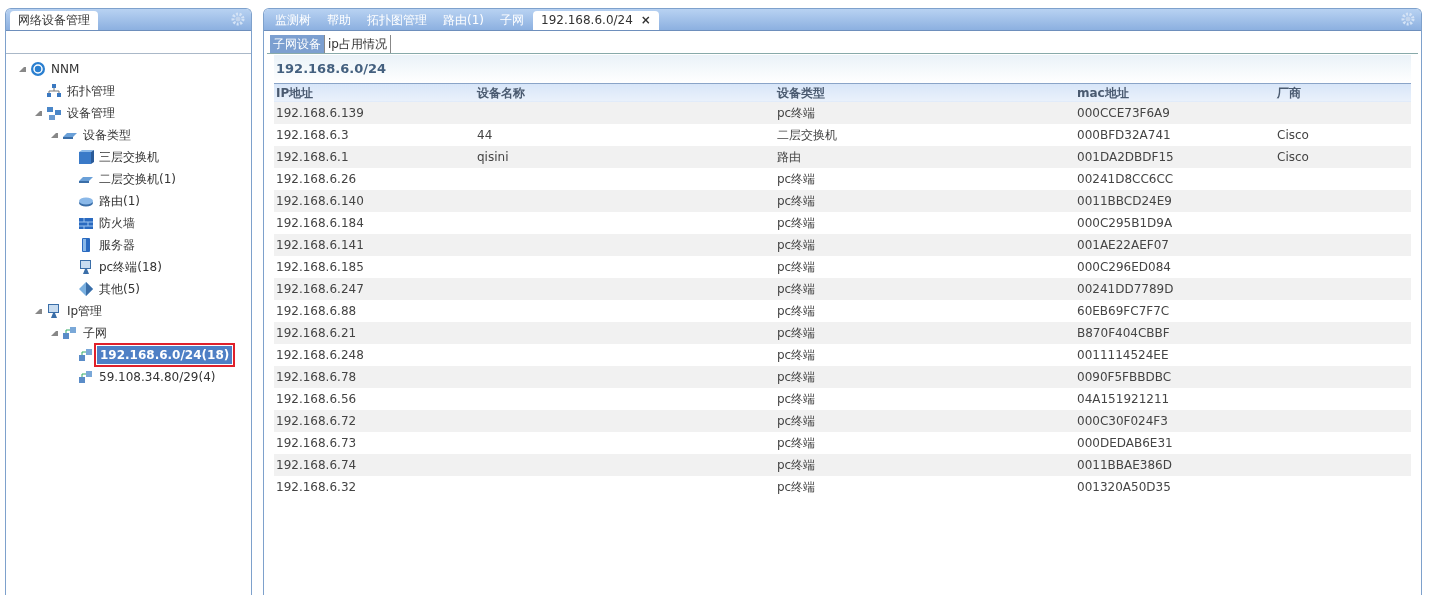 This screenshot has width=1430, height=595. I want to click on table-cell: 0011BBCD24E9, so click(1124, 200).